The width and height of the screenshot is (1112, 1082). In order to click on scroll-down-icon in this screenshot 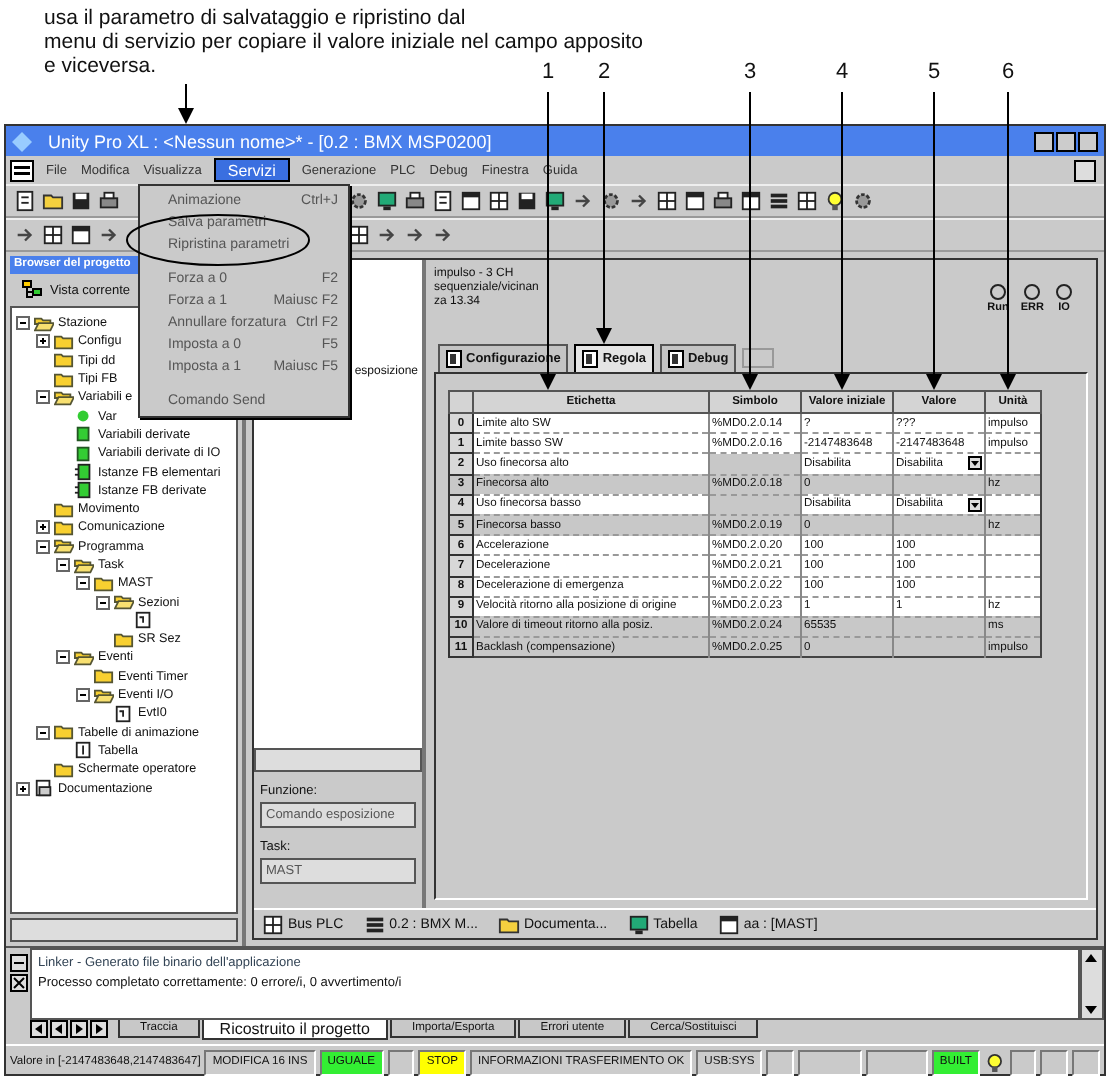, I will do `click(1091, 1009)`.